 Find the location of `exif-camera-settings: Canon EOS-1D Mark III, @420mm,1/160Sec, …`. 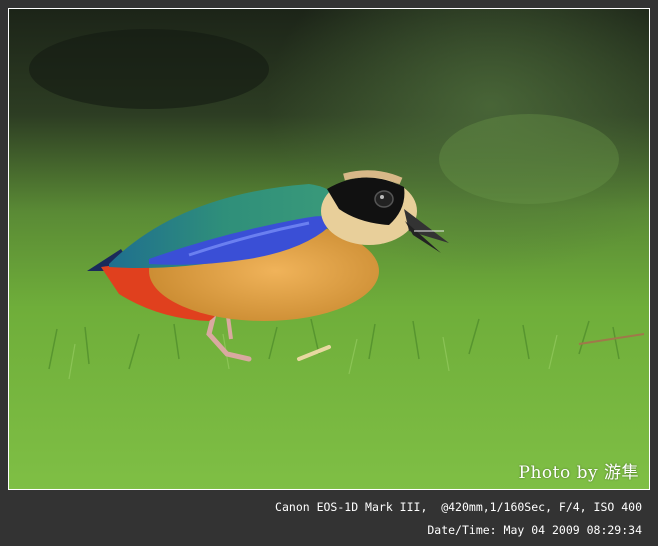

exif-camera-settings: Canon EOS-1D Mark III, @420mm,1/160Sec, … is located at coordinates (458, 507).